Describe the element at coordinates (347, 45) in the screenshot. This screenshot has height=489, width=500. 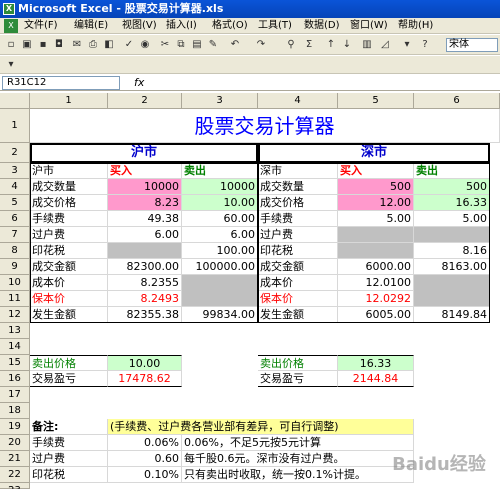
I see `sort-descending-icon: ↓` at that location.